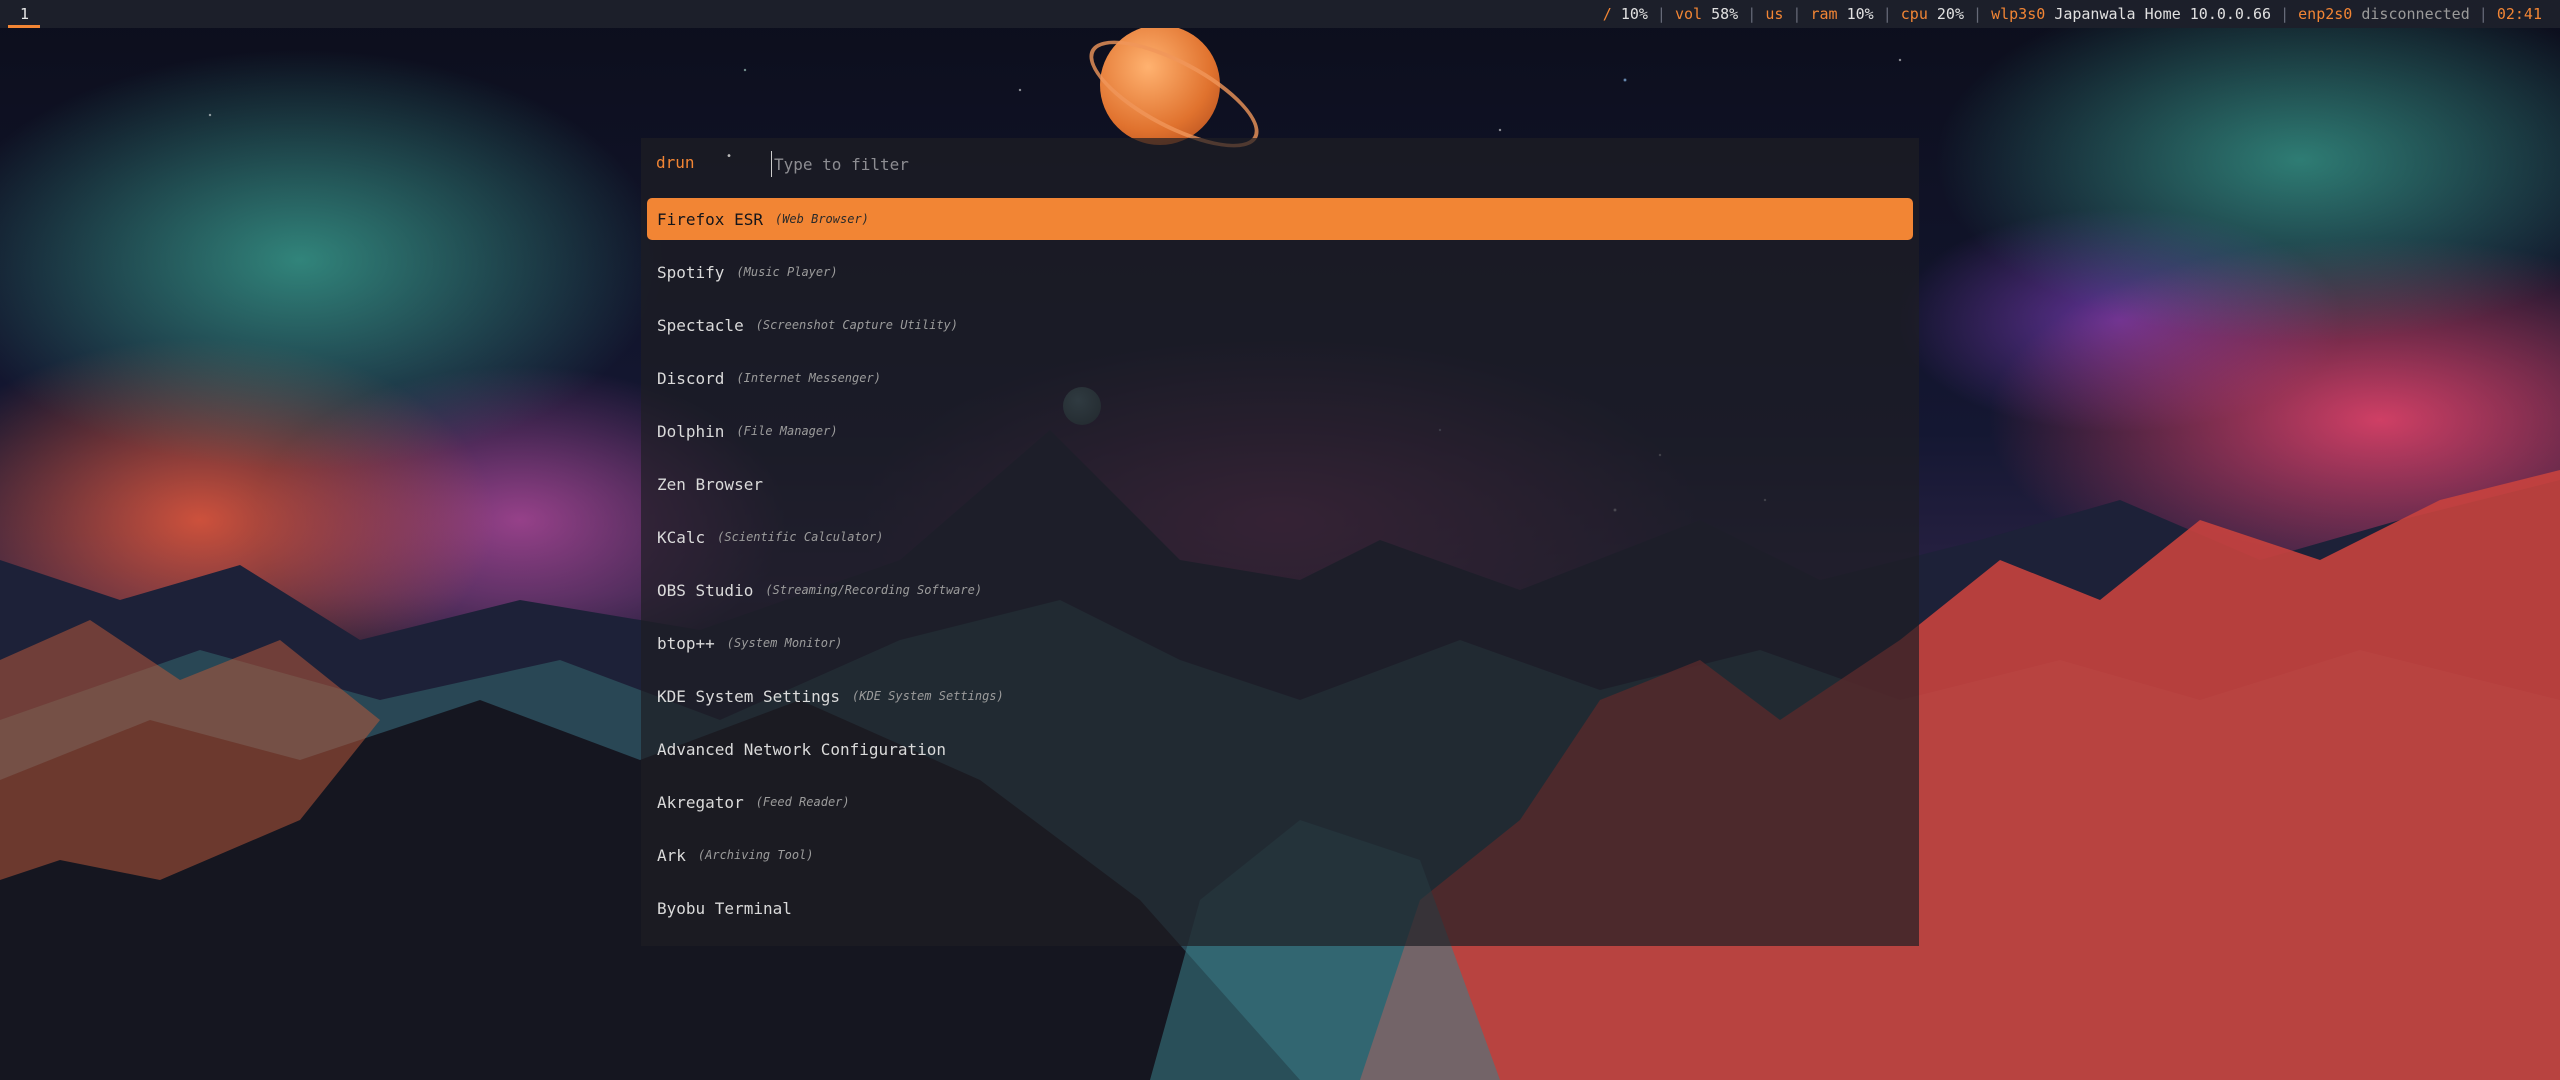  Describe the element at coordinates (1950, 14) in the screenshot. I see `cpu-value: 20%` at that location.